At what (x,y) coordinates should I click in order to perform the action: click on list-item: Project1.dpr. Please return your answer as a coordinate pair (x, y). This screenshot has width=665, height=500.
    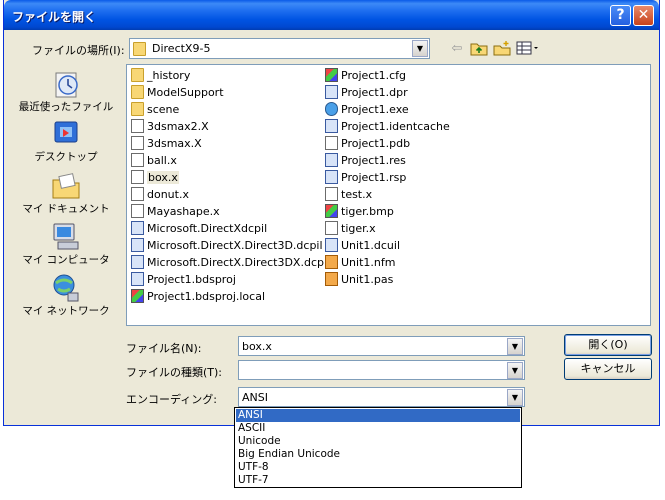
    Looking at the image, I should click on (366, 93).